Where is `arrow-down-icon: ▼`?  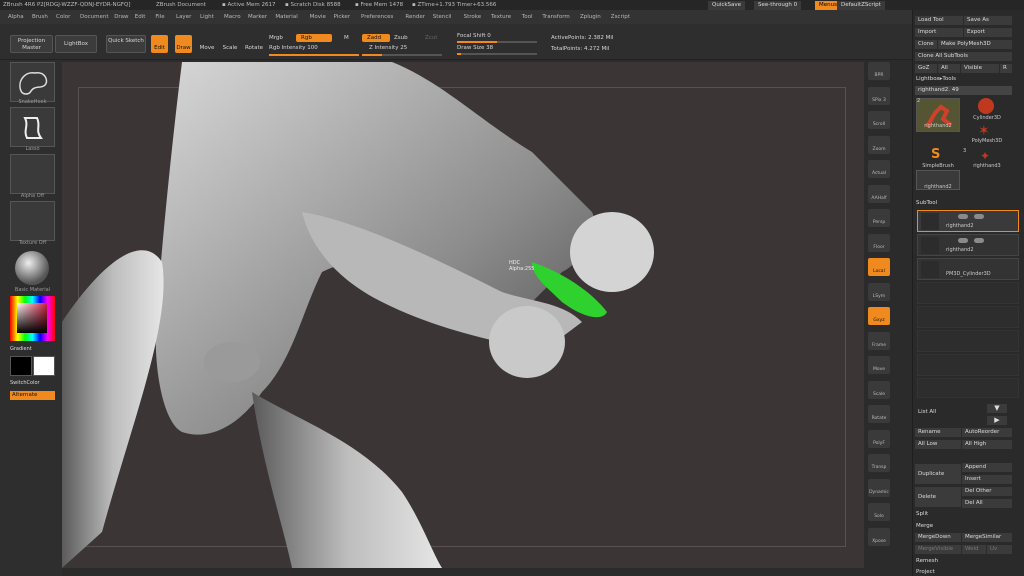
arrow-down-icon: ▼ is located at coordinates (997, 408).